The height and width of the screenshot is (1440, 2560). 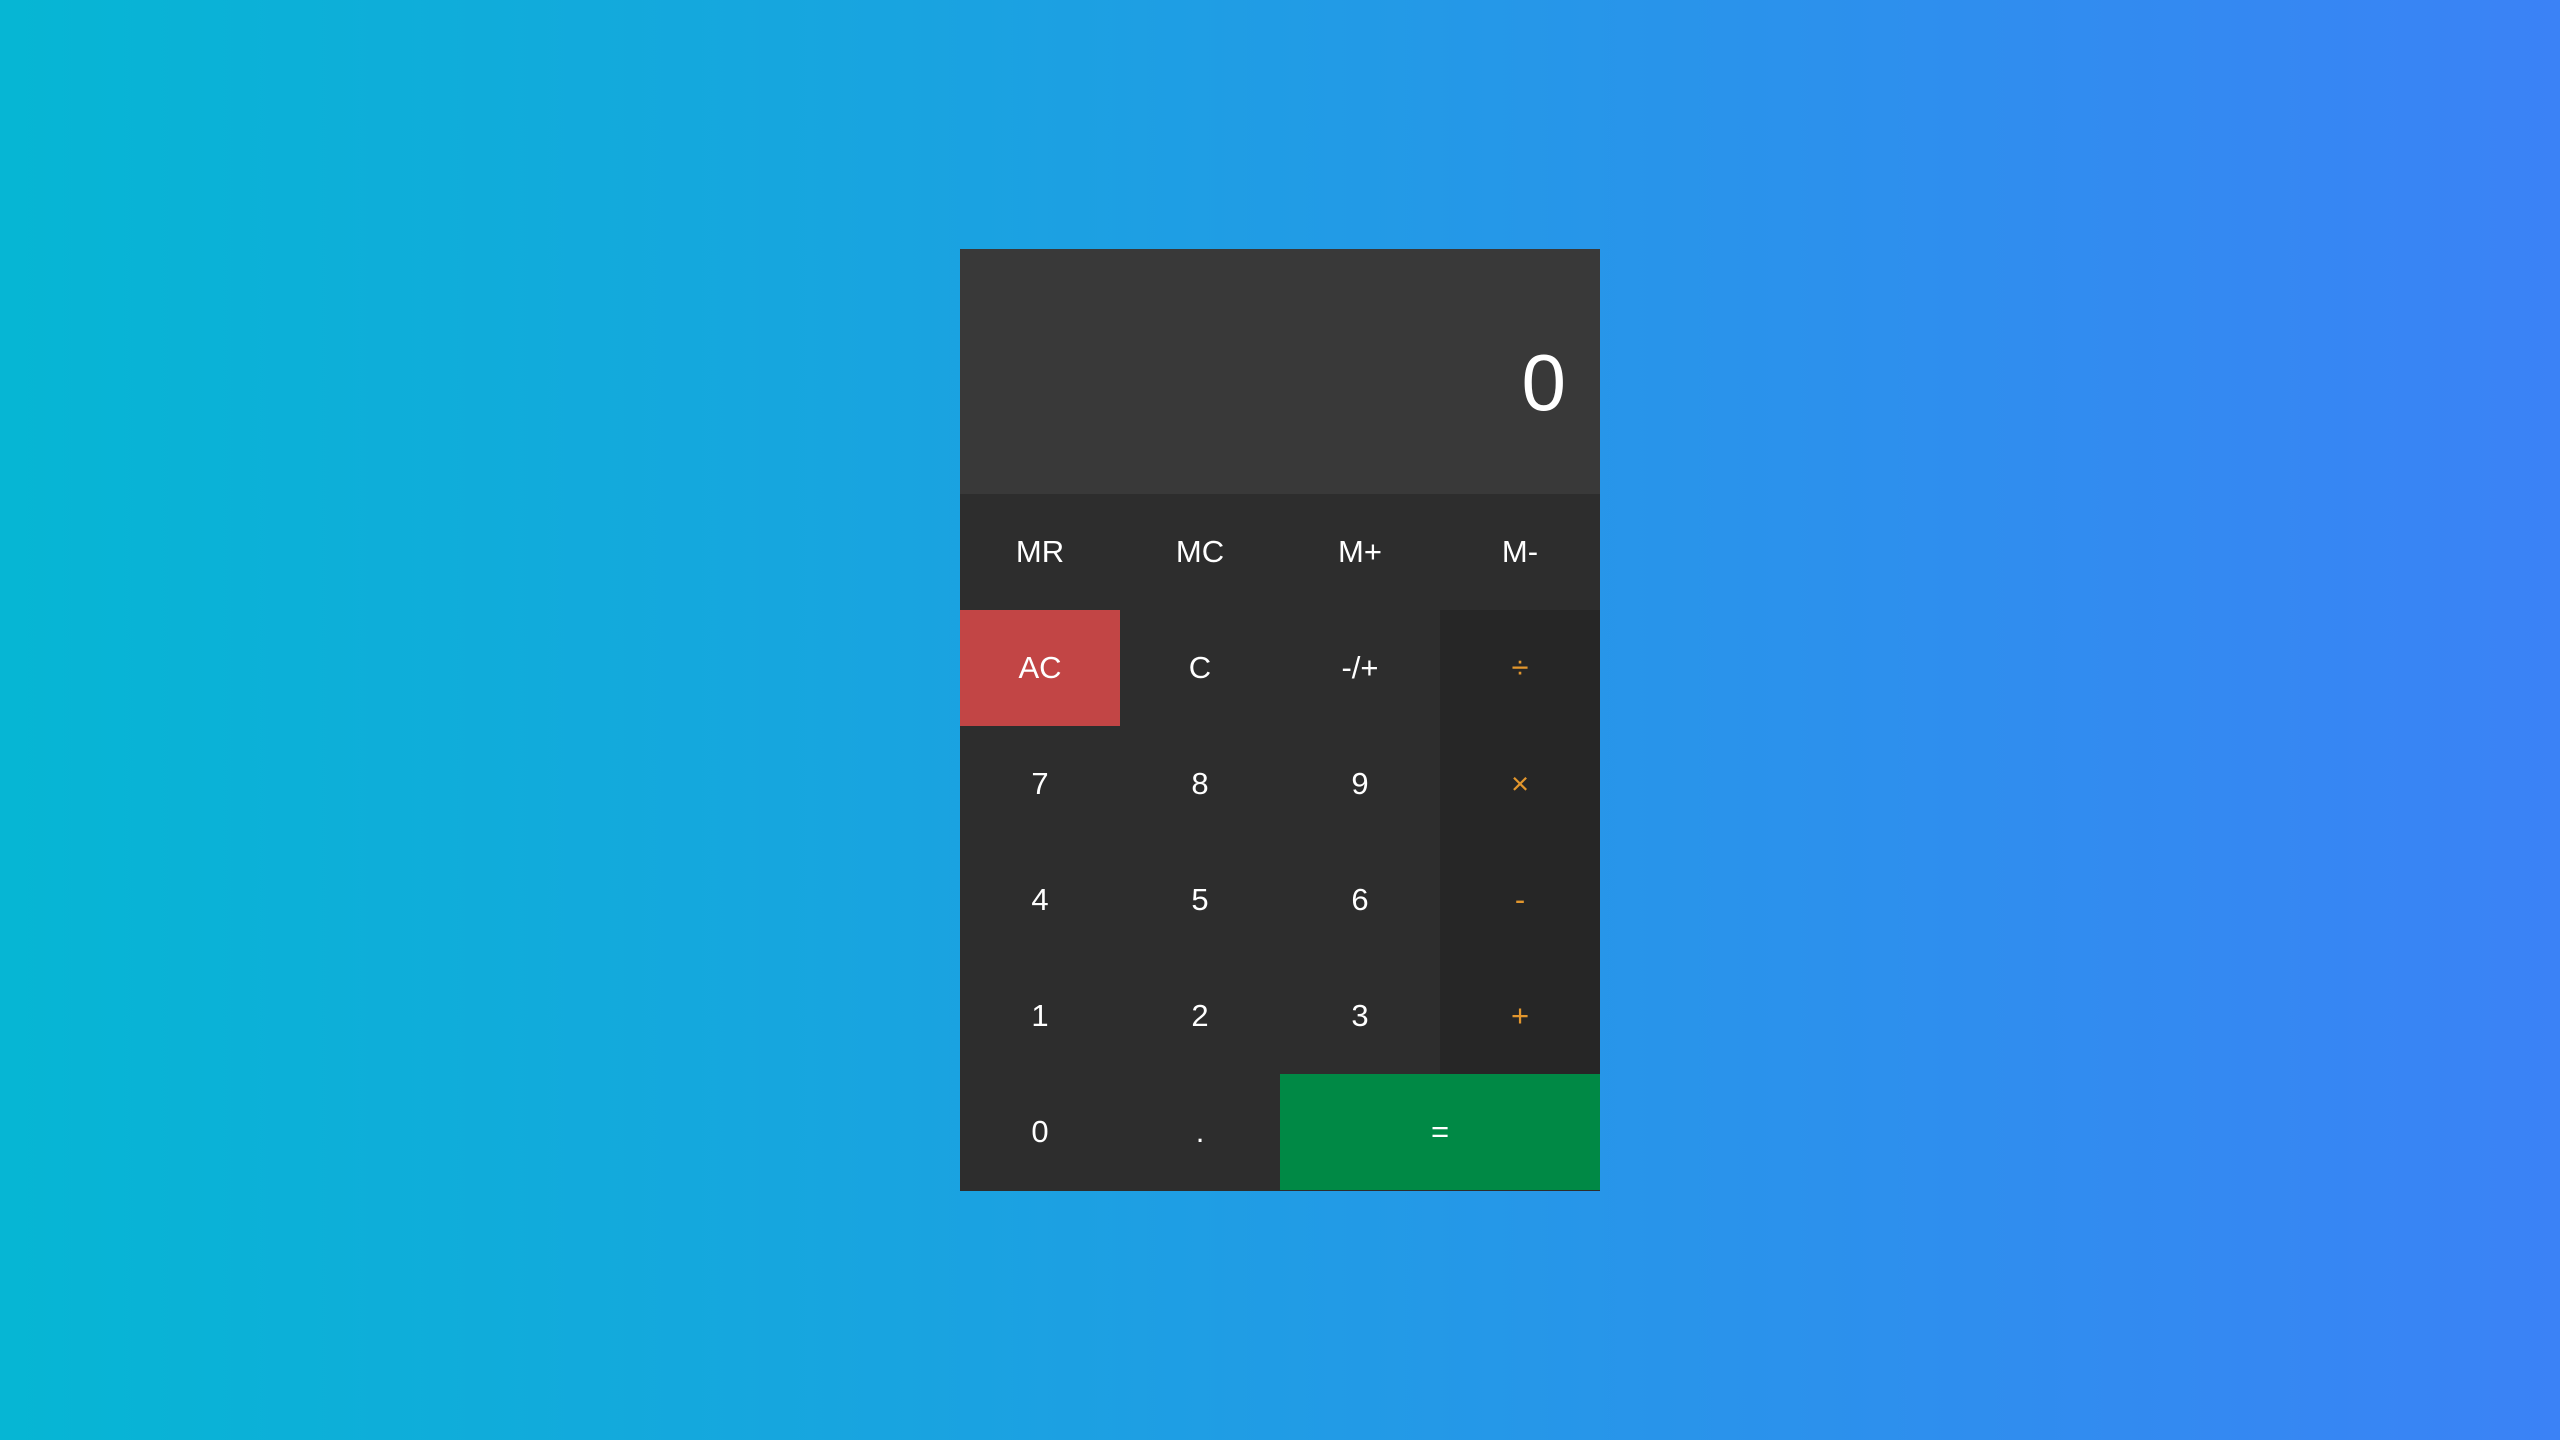 What do you see at coordinates (1040, 1016) in the screenshot?
I see `digit-1-button: 1` at bounding box center [1040, 1016].